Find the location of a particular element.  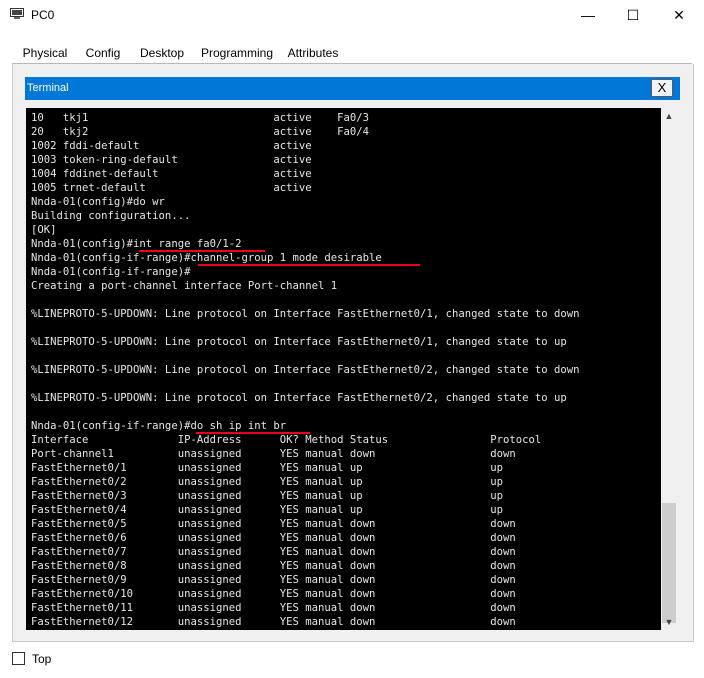

terminal-line: Nnda-01(config)#do wr is located at coordinates (98, 202).